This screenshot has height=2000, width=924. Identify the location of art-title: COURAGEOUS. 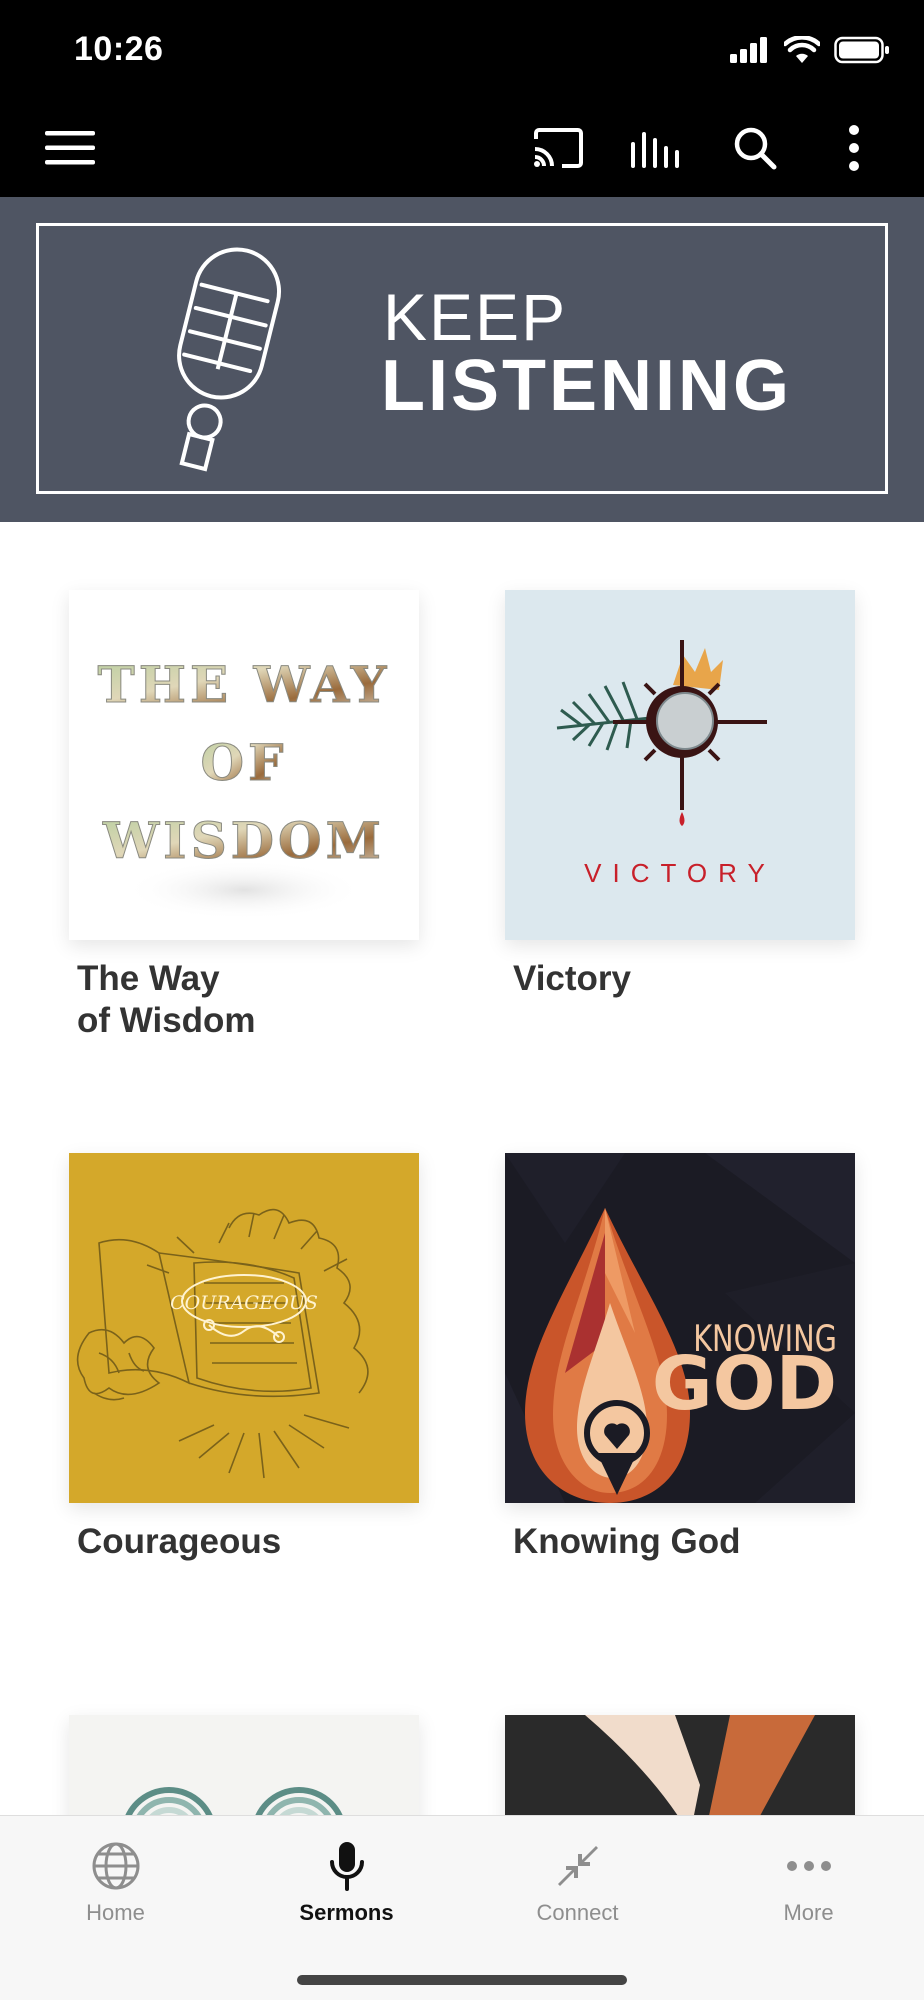
(244, 1303).